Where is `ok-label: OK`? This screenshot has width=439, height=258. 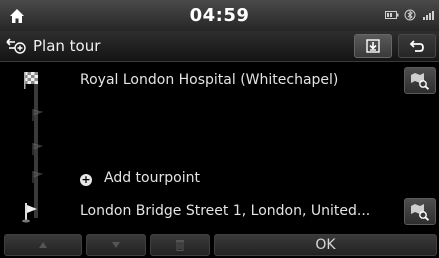 ok-label: OK is located at coordinates (325, 245).